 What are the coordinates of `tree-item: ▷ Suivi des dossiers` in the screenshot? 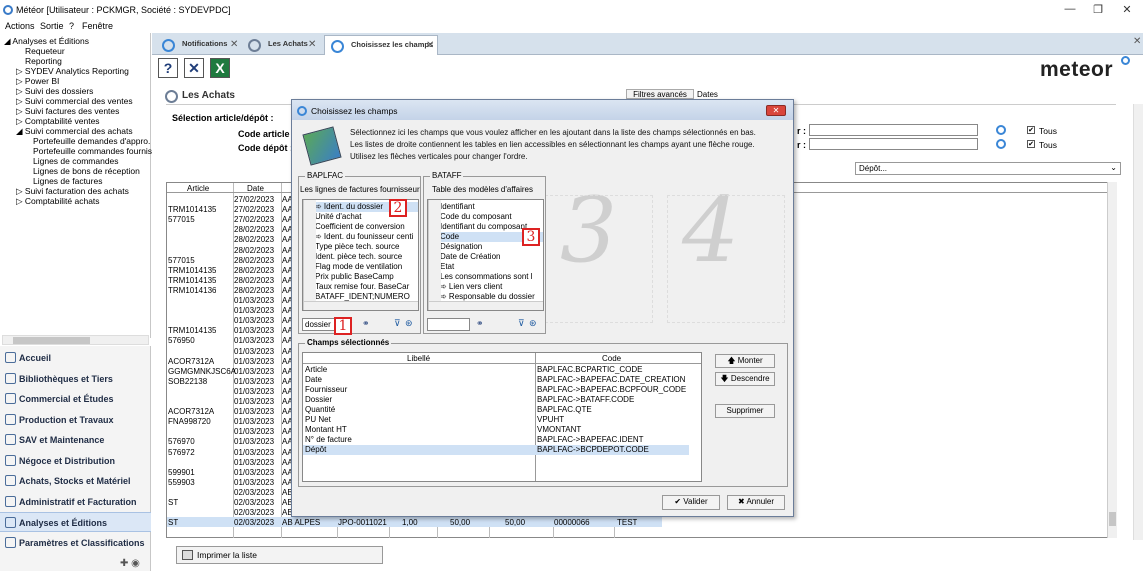 It's located at (54, 91).